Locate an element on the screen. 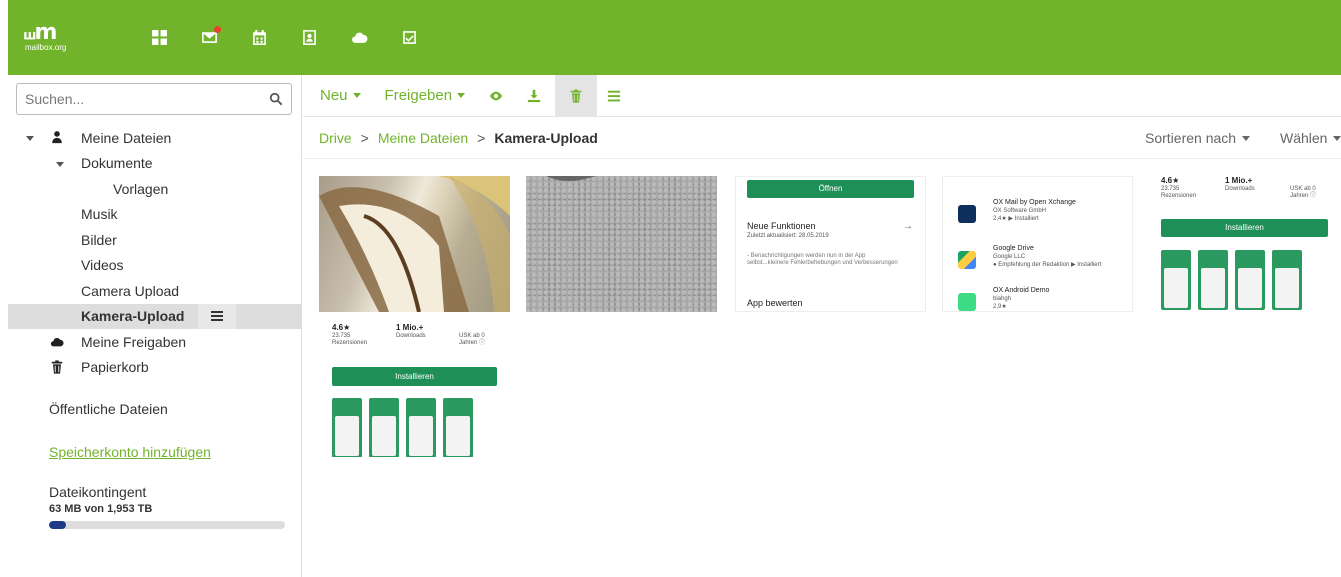 This screenshot has height=577, width=1341. google-drive-app-icon is located at coordinates (967, 260).